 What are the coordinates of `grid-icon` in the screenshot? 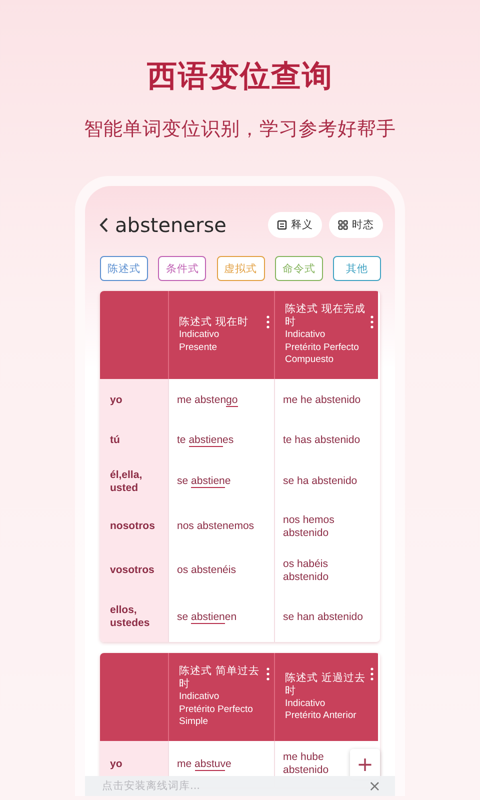 It's located at (343, 225).